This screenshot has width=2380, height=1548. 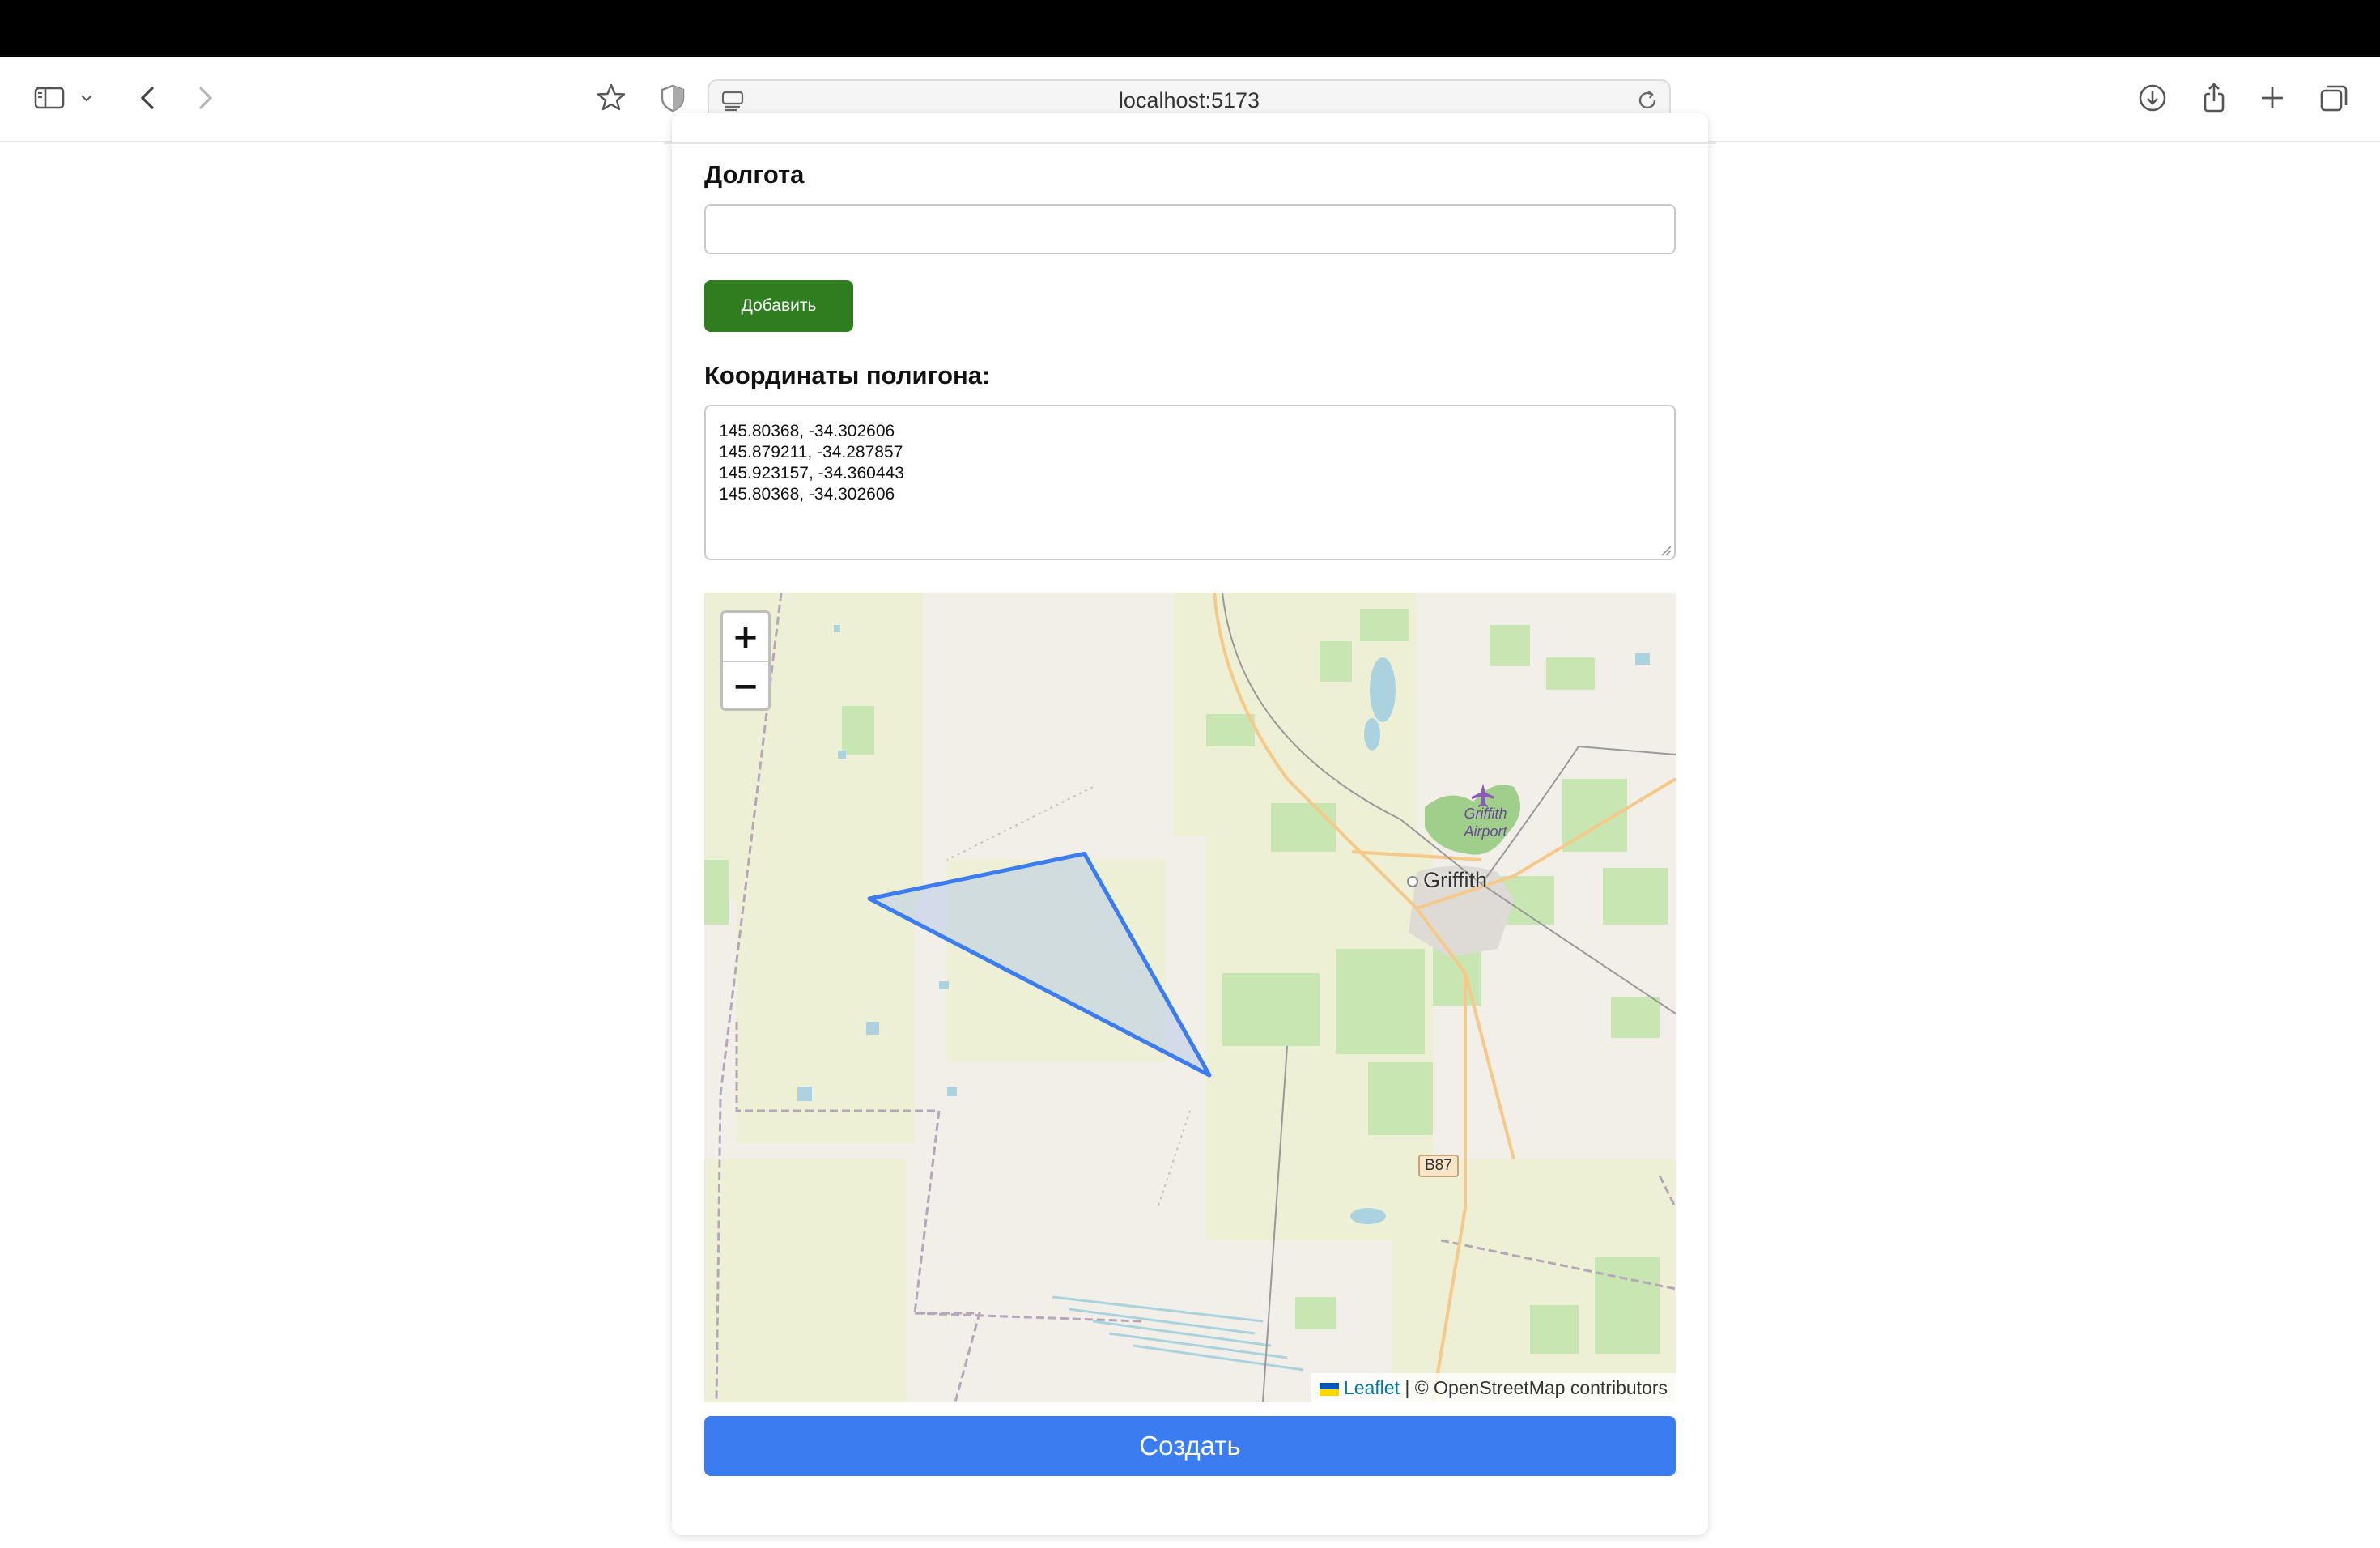 I want to click on airport-label: Griffith Airport, so click(x=1485, y=822).